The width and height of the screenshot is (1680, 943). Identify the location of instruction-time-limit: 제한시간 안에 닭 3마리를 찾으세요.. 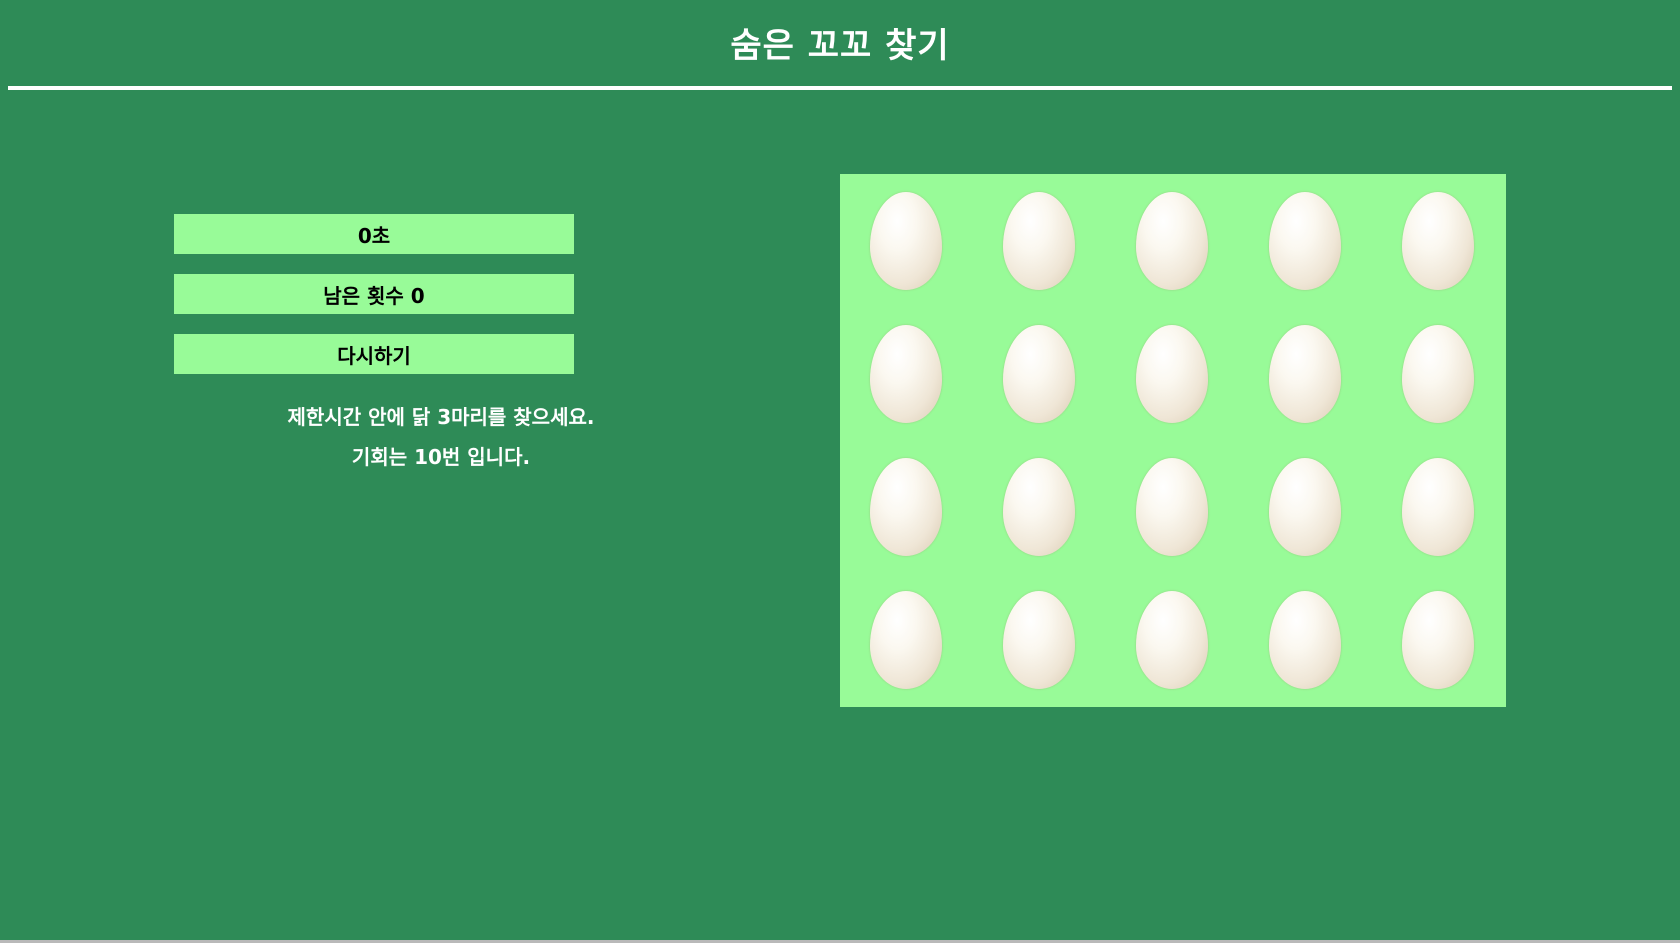
(441, 417).